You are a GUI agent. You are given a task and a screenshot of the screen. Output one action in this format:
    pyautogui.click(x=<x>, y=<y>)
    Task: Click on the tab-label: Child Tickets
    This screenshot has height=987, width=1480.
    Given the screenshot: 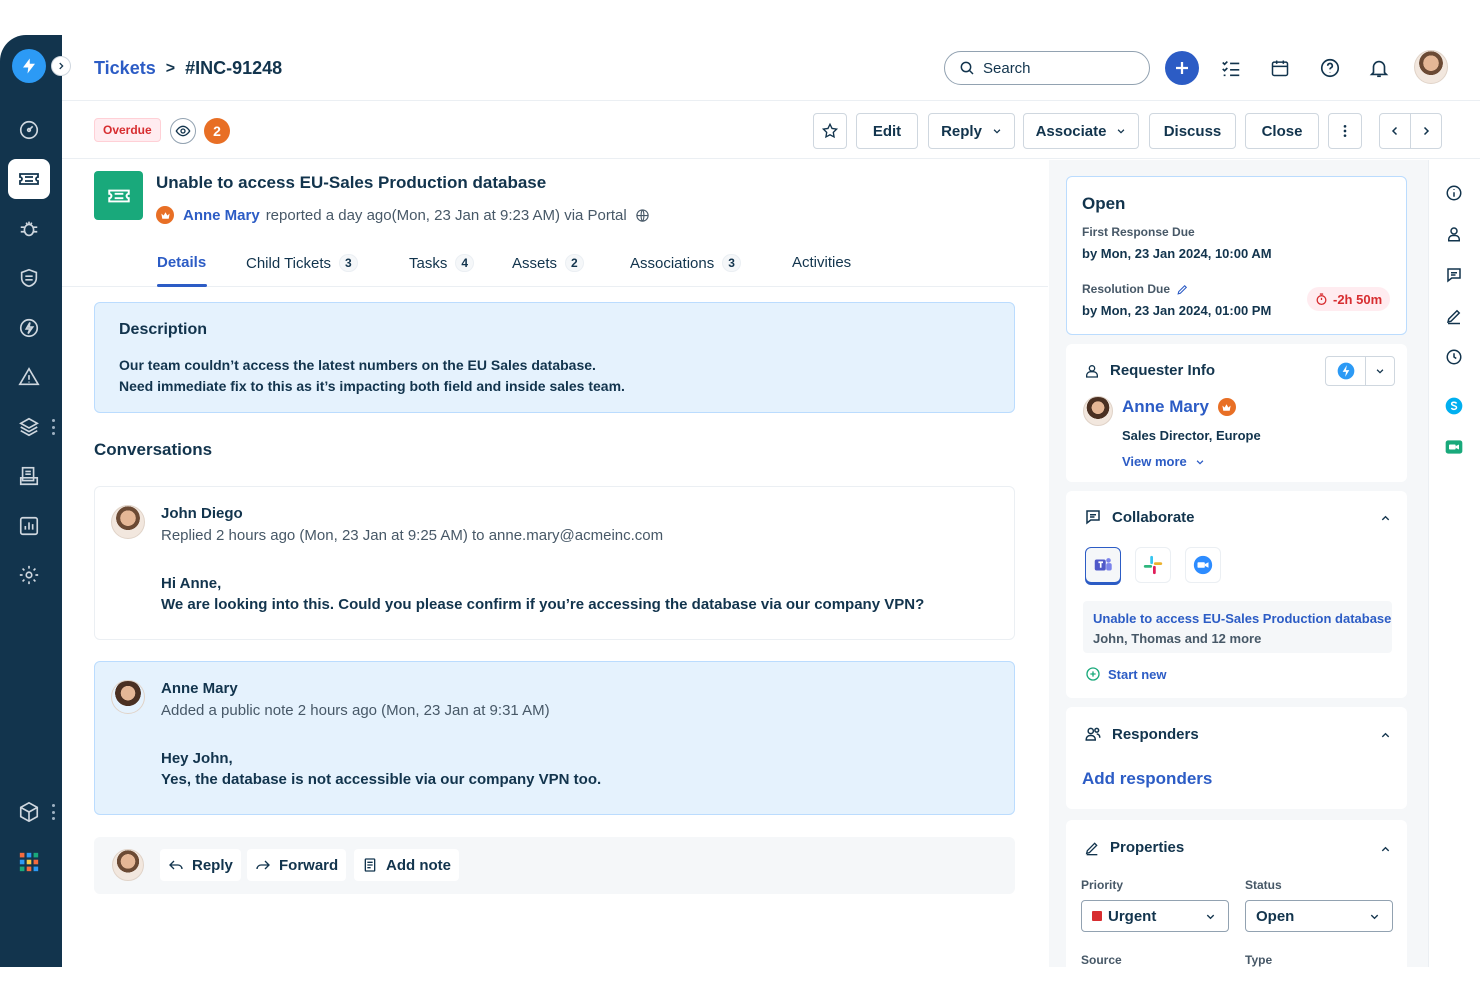 What is the action you would take?
    pyautogui.click(x=289, y=263)
    